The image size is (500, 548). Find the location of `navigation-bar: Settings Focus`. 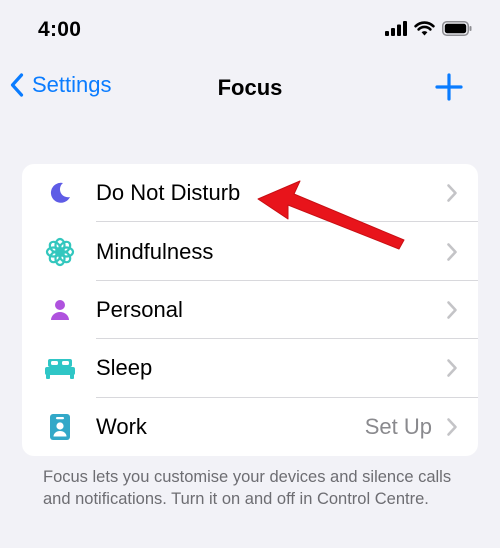

navigation-bar: Settings Focus is located at coordinates (250, 88).